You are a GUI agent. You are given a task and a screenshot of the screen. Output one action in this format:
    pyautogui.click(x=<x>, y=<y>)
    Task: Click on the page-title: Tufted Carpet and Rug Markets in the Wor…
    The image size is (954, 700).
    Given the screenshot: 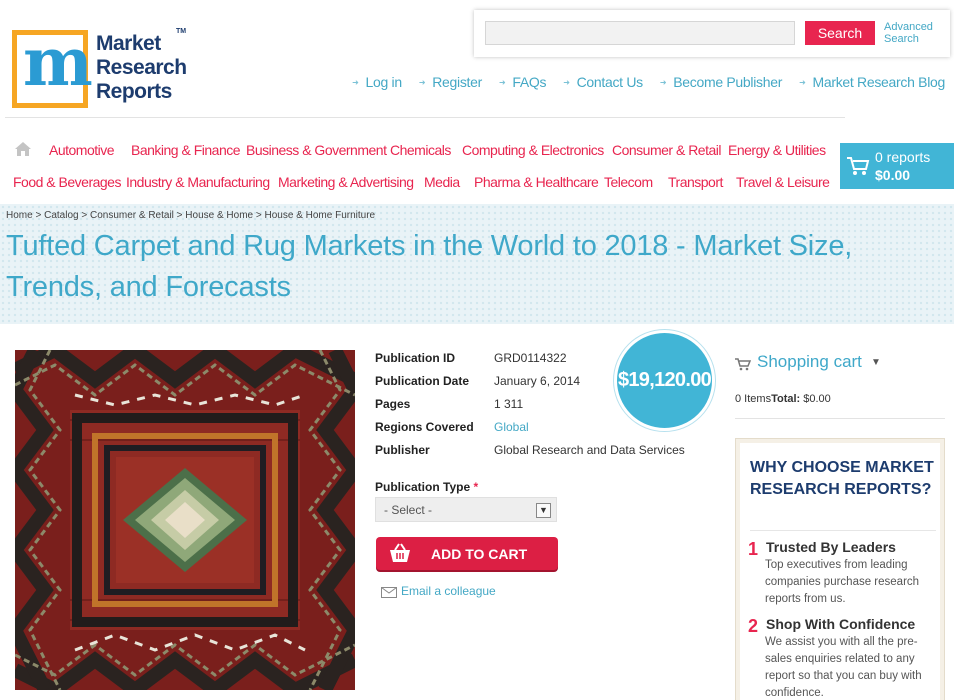 What is the action you would take?
    pyautogui.click(x=429, y=266)
    